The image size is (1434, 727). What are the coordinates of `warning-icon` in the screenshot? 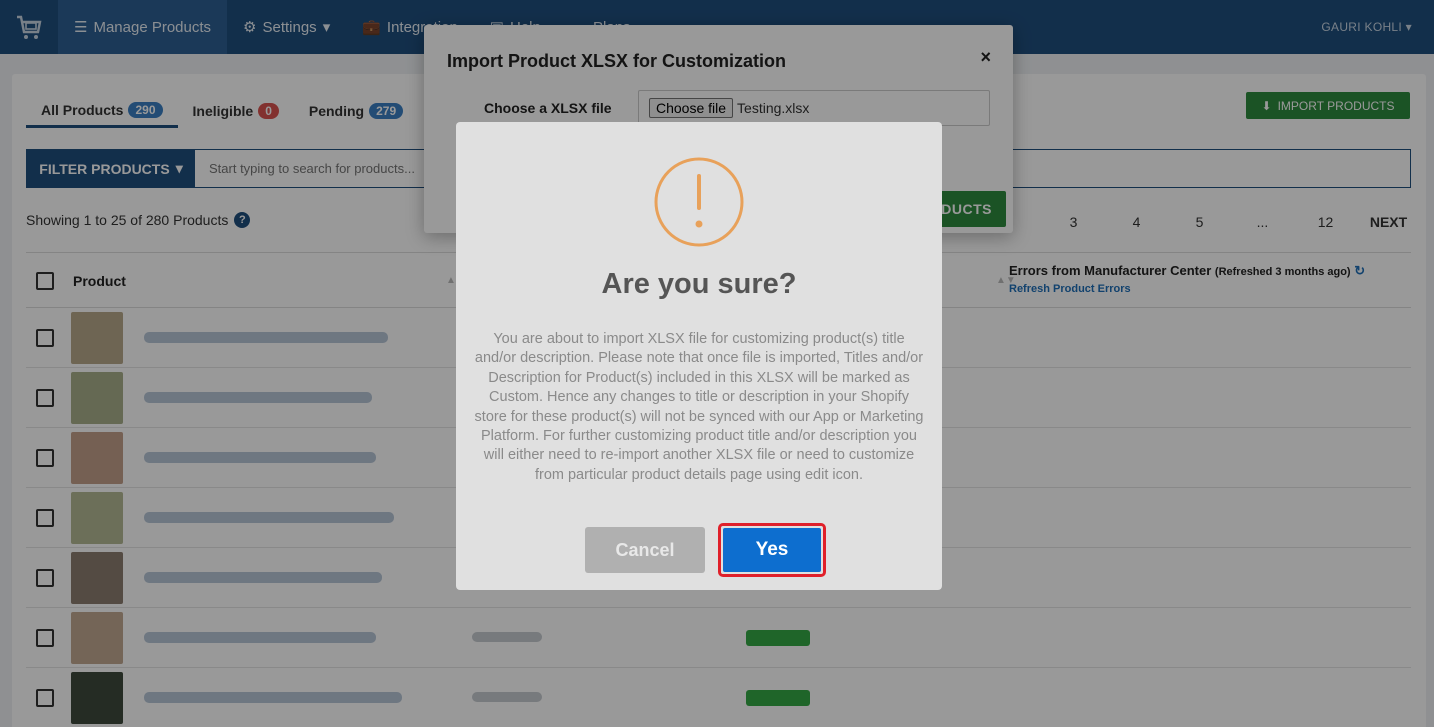 It's located at (699, 202).